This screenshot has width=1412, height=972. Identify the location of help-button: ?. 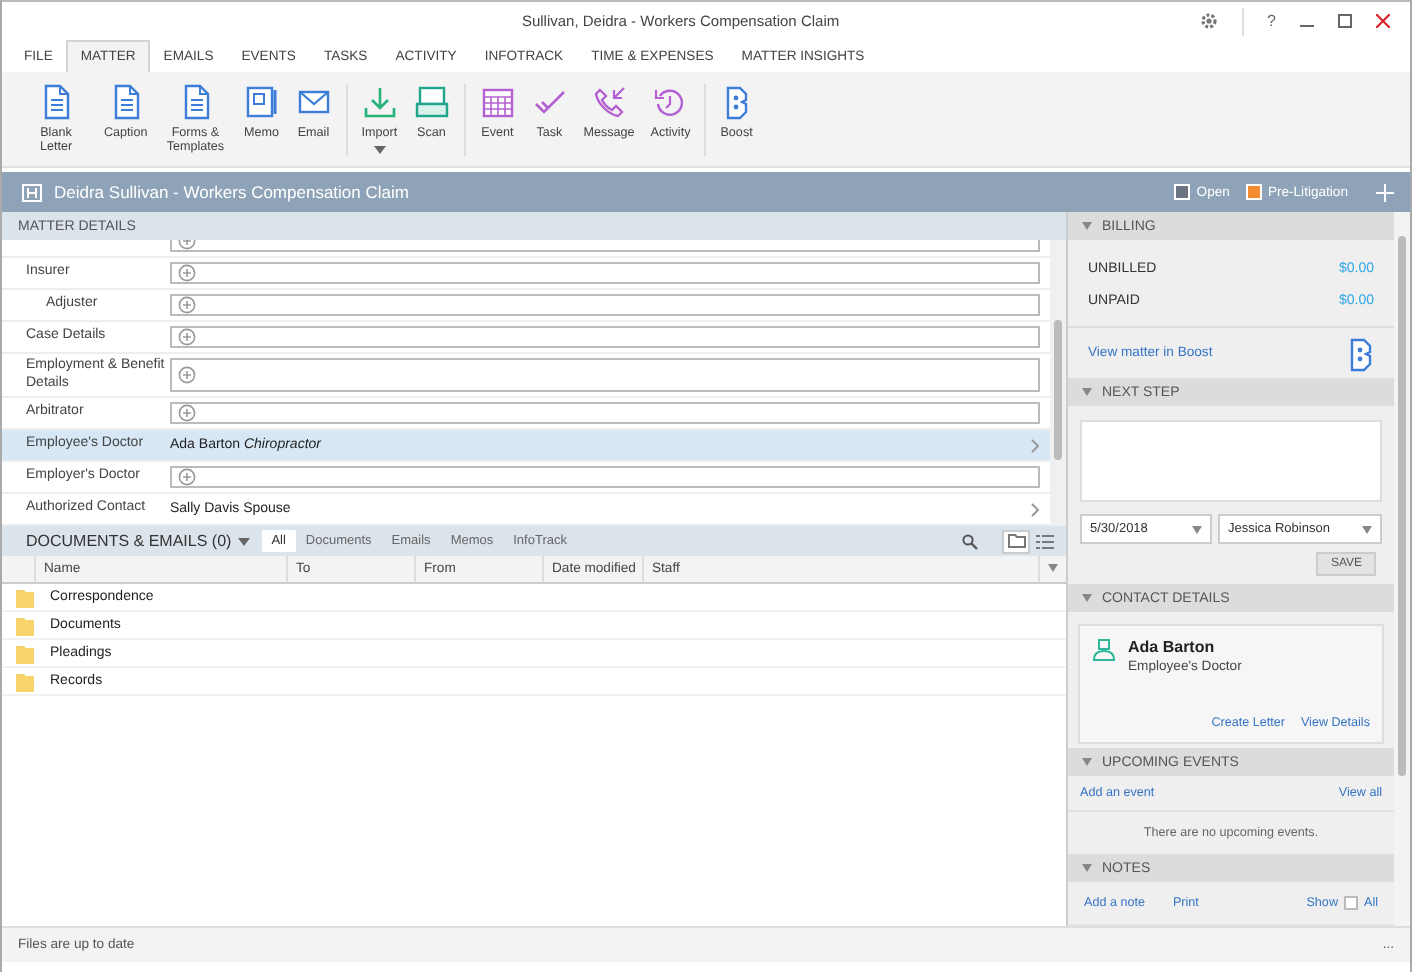
(1271, 21).